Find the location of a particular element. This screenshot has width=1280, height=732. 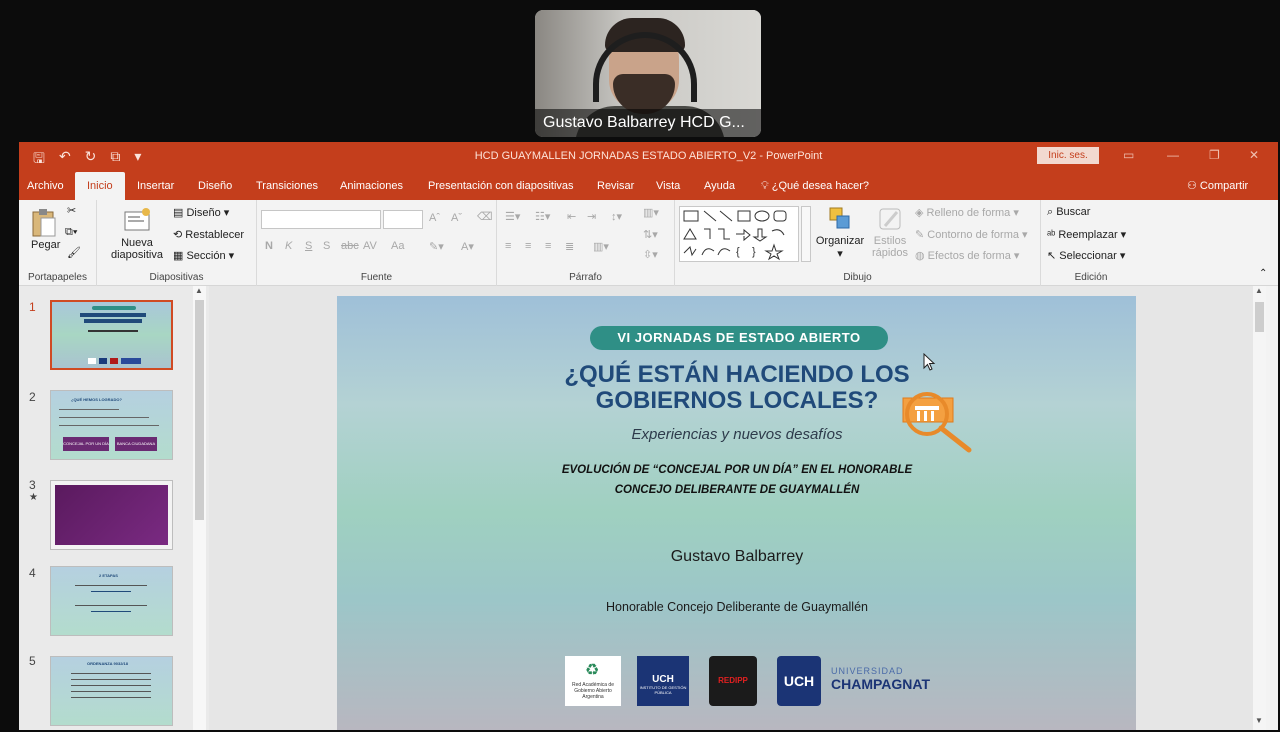

select-button: ↖ Seleccionar ▾ is located at coordinates (1086, 255).